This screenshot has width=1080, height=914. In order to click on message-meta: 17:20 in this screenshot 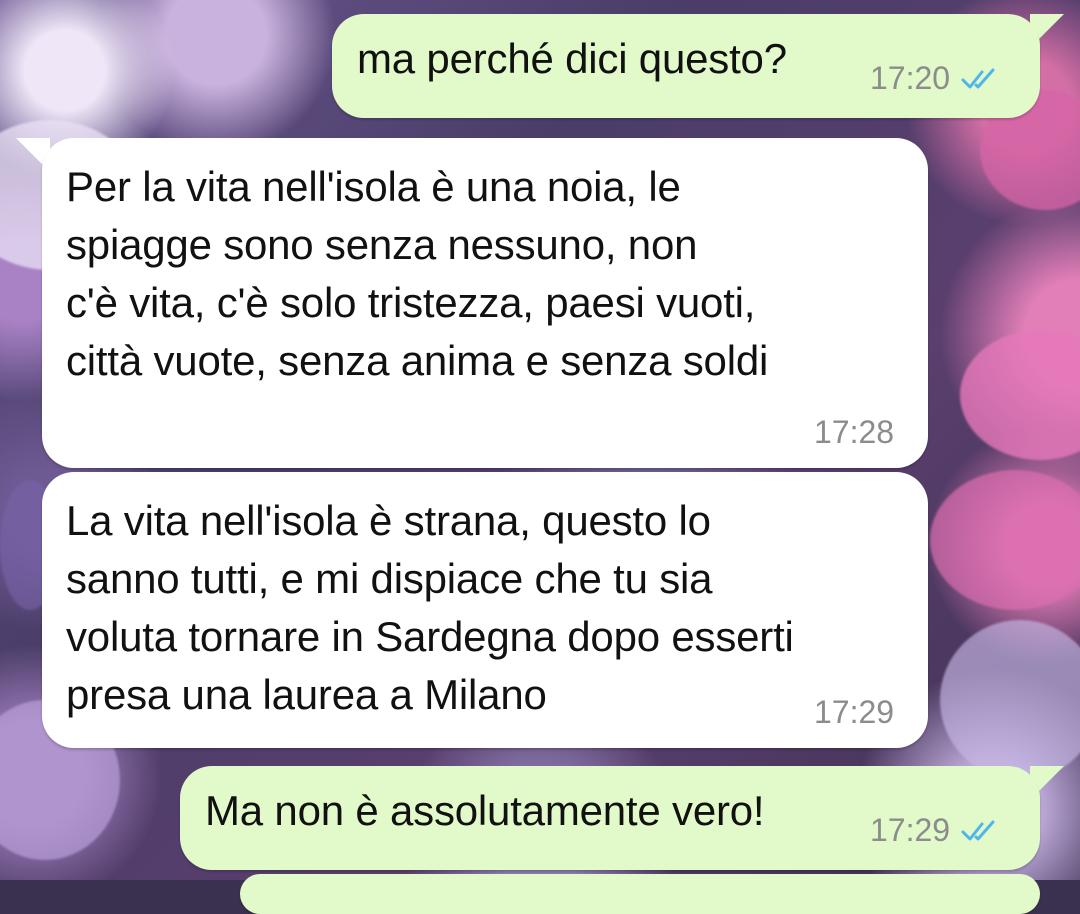, I will do `click(938, 78)`.